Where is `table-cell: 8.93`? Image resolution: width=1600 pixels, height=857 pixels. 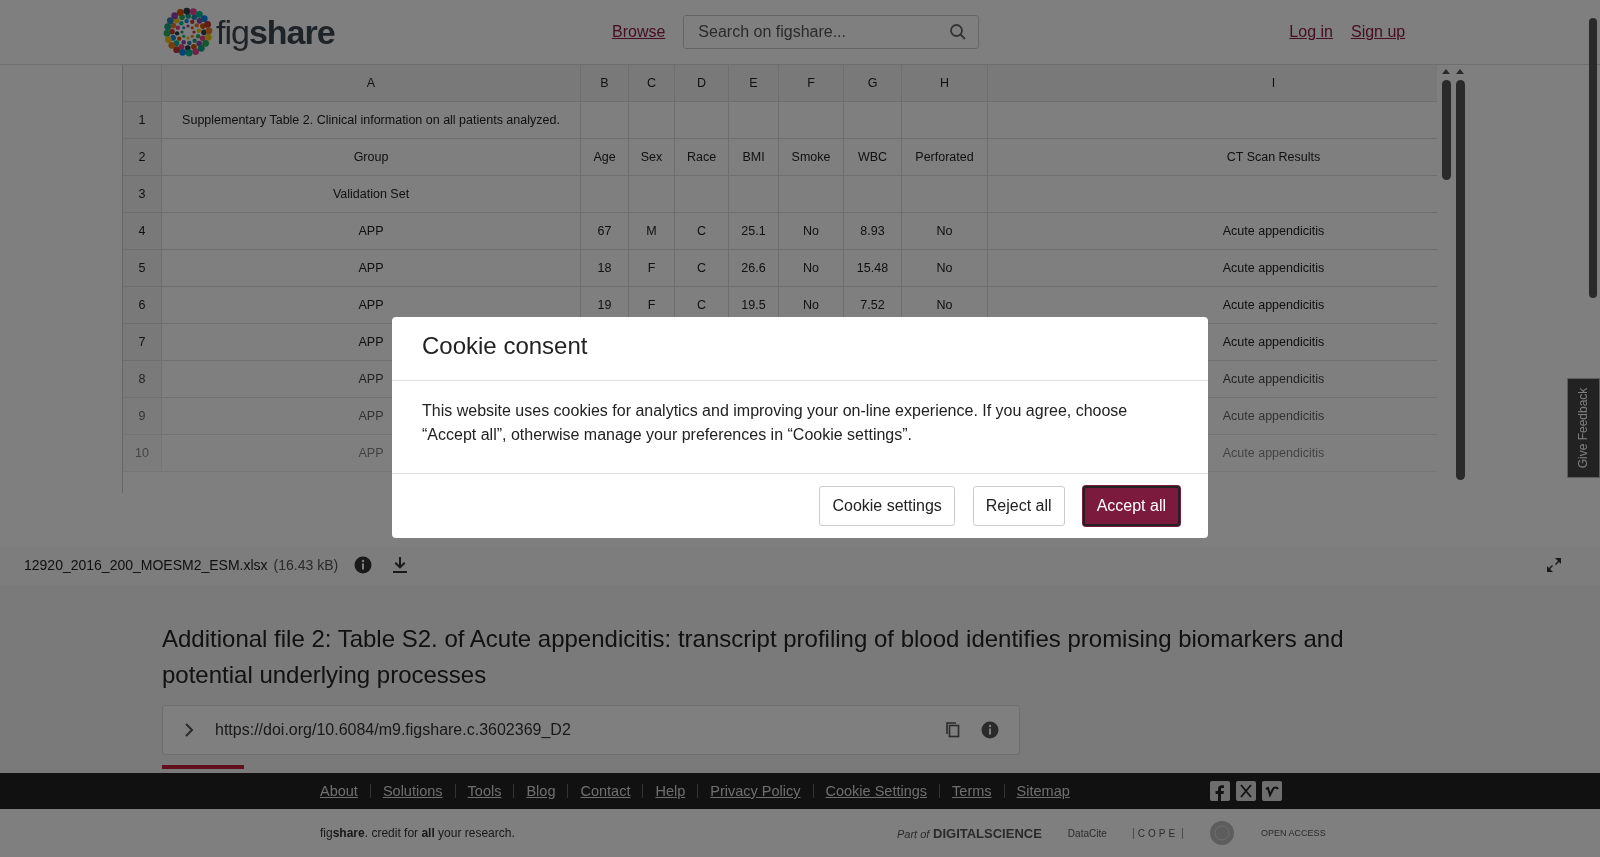 table-cell: 8.93 is located at coordinates (873, 231).